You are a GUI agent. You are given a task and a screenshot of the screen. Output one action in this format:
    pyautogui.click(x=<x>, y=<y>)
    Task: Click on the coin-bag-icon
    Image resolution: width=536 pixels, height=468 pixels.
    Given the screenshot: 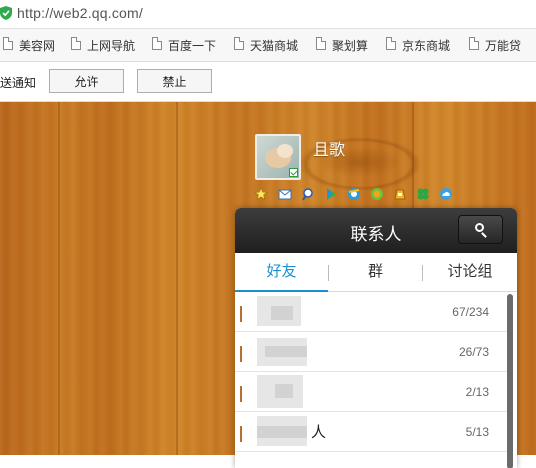 What is the action you would take?
    pyautogui.click(x=400, y=194)
    